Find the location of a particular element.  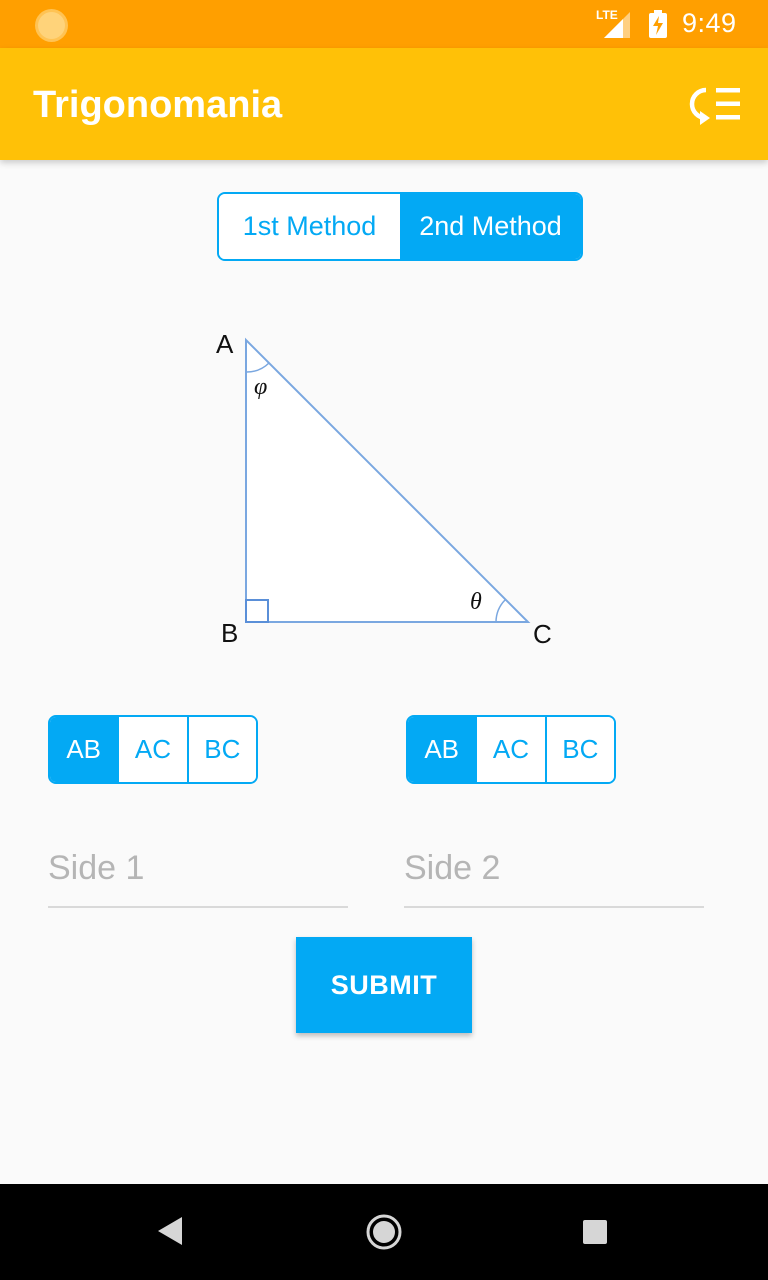

side-1-option-ac: AC is located at coordinates (152, 749).